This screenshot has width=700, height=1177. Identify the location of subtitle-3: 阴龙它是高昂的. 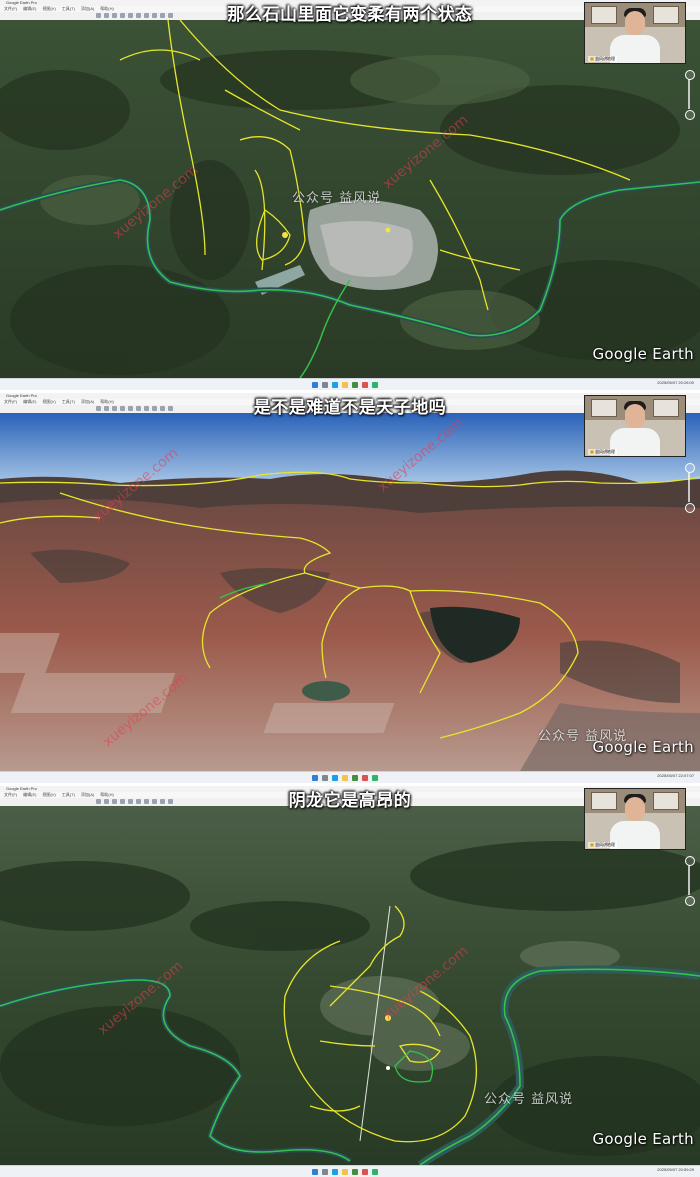
(350, 801).